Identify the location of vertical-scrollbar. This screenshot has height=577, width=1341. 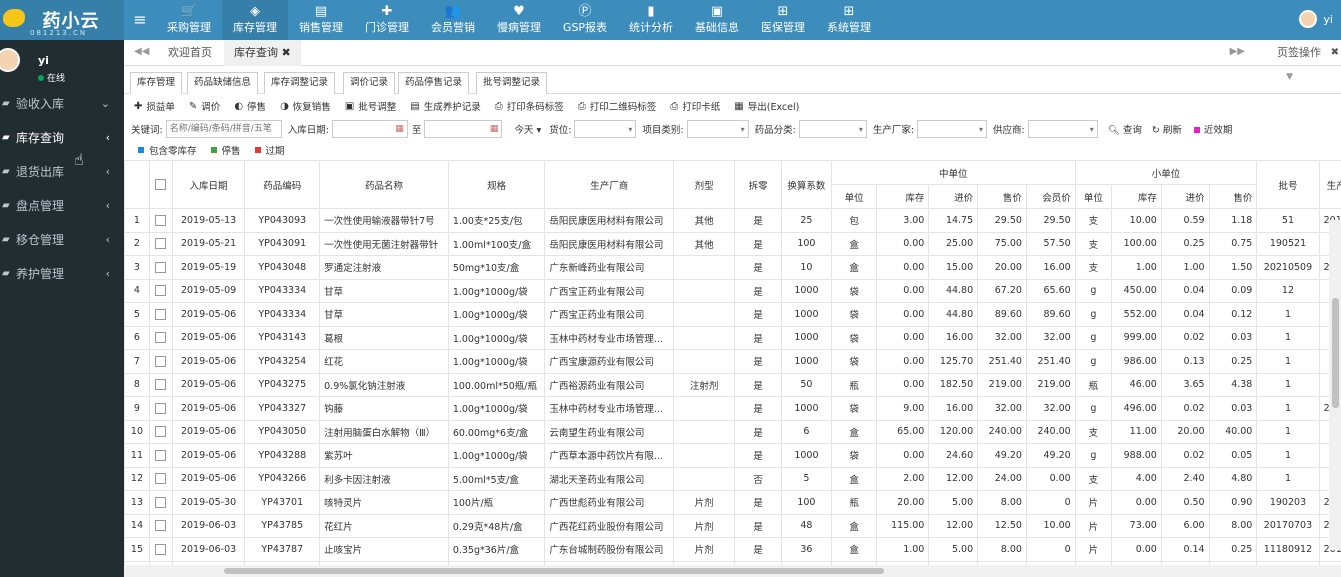
(1335, 385).